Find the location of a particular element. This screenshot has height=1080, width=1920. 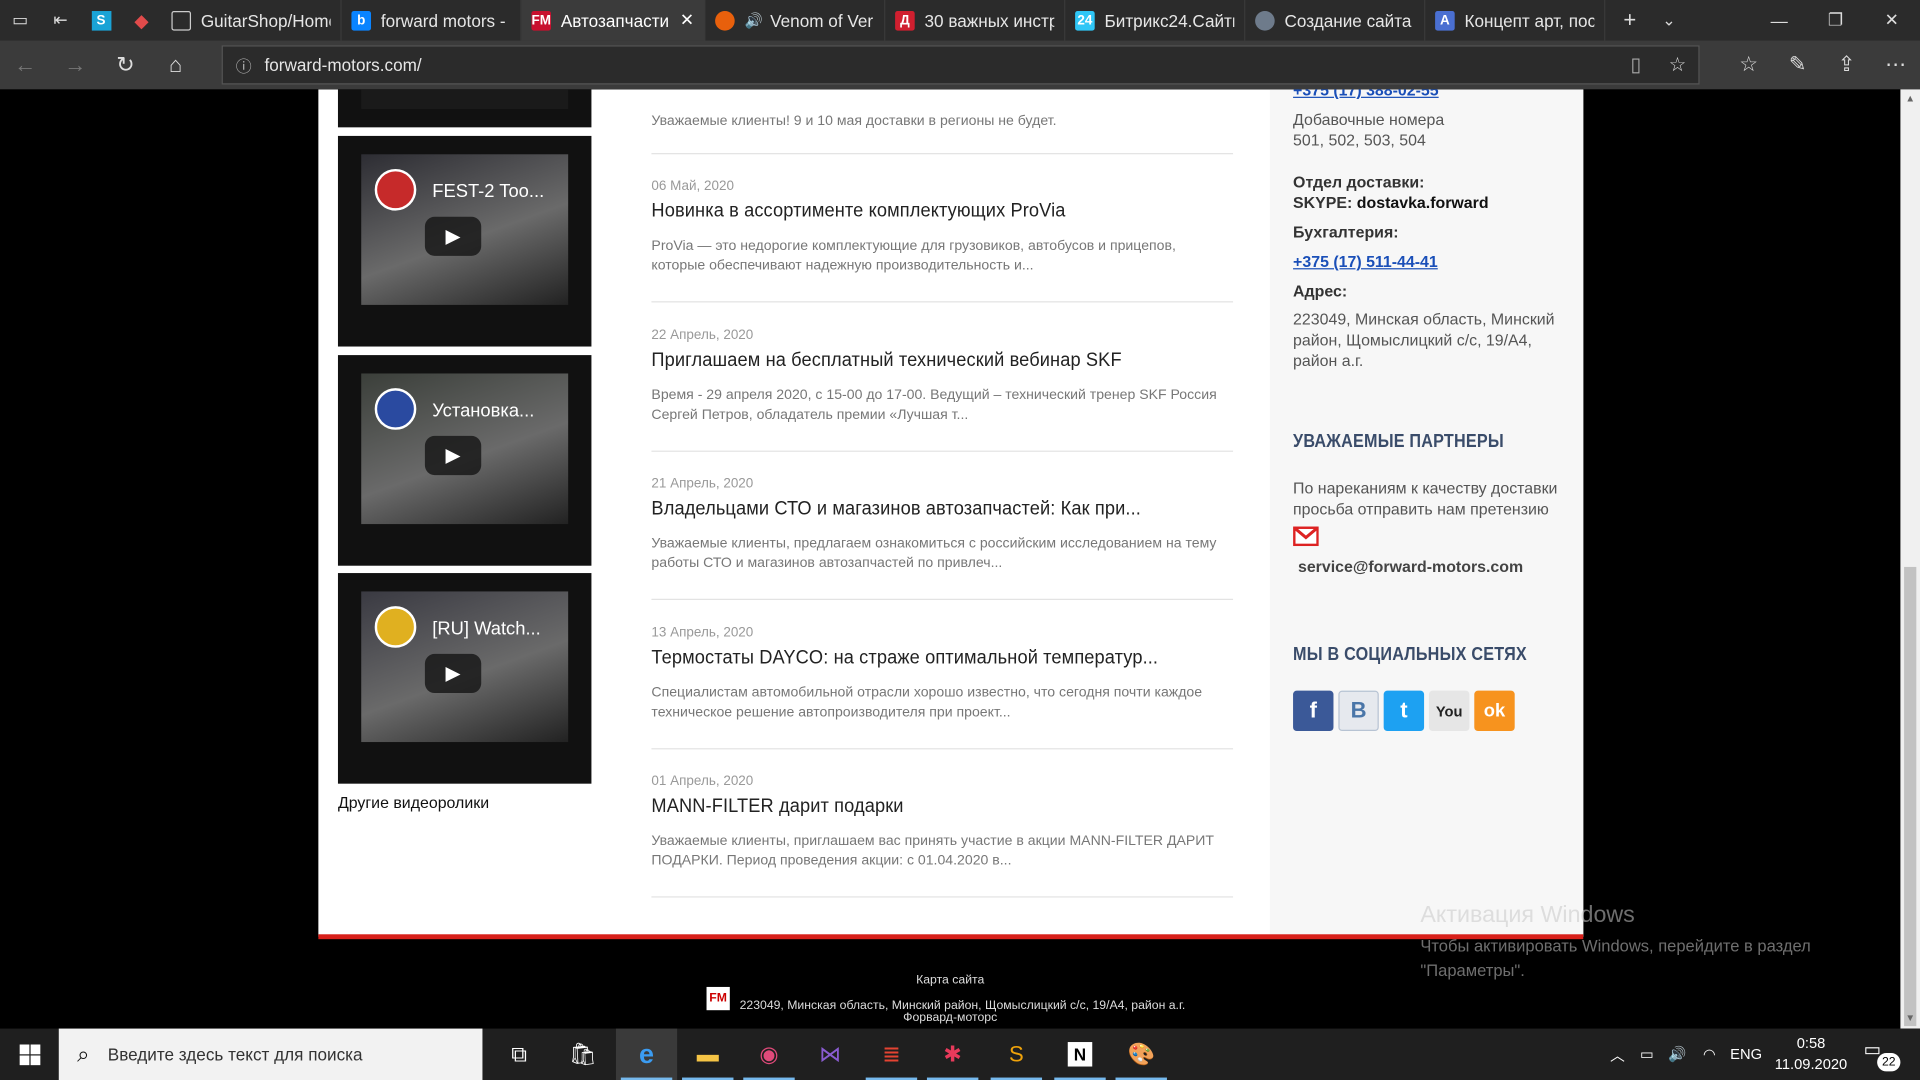

twitter-icon: t is located at coordinates (1404, 711).